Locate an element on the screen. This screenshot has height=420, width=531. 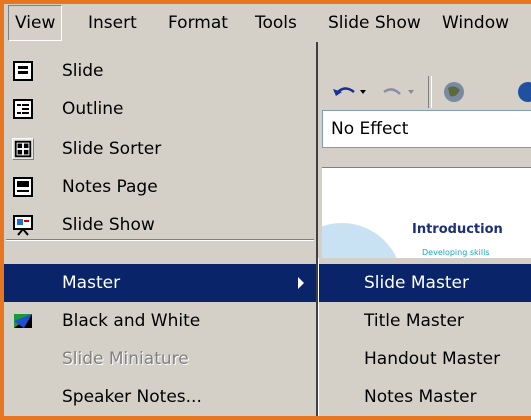
menu-item-slide: Slide is located at coordinates (160, 71).